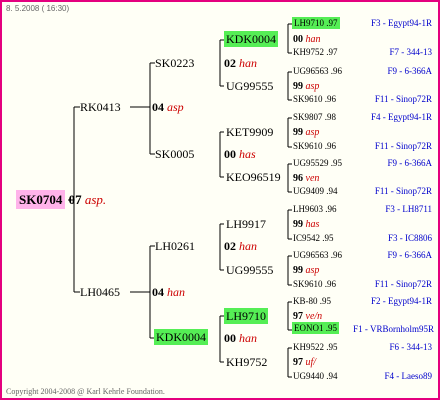  I want to click on gen4-id-label: EONO1 .95, so click(315, 328).